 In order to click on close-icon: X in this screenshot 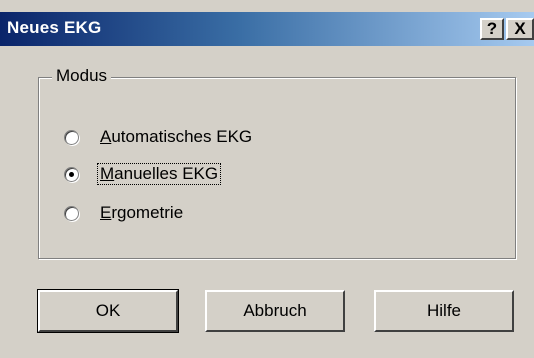, I will do `click(520, 29)`.